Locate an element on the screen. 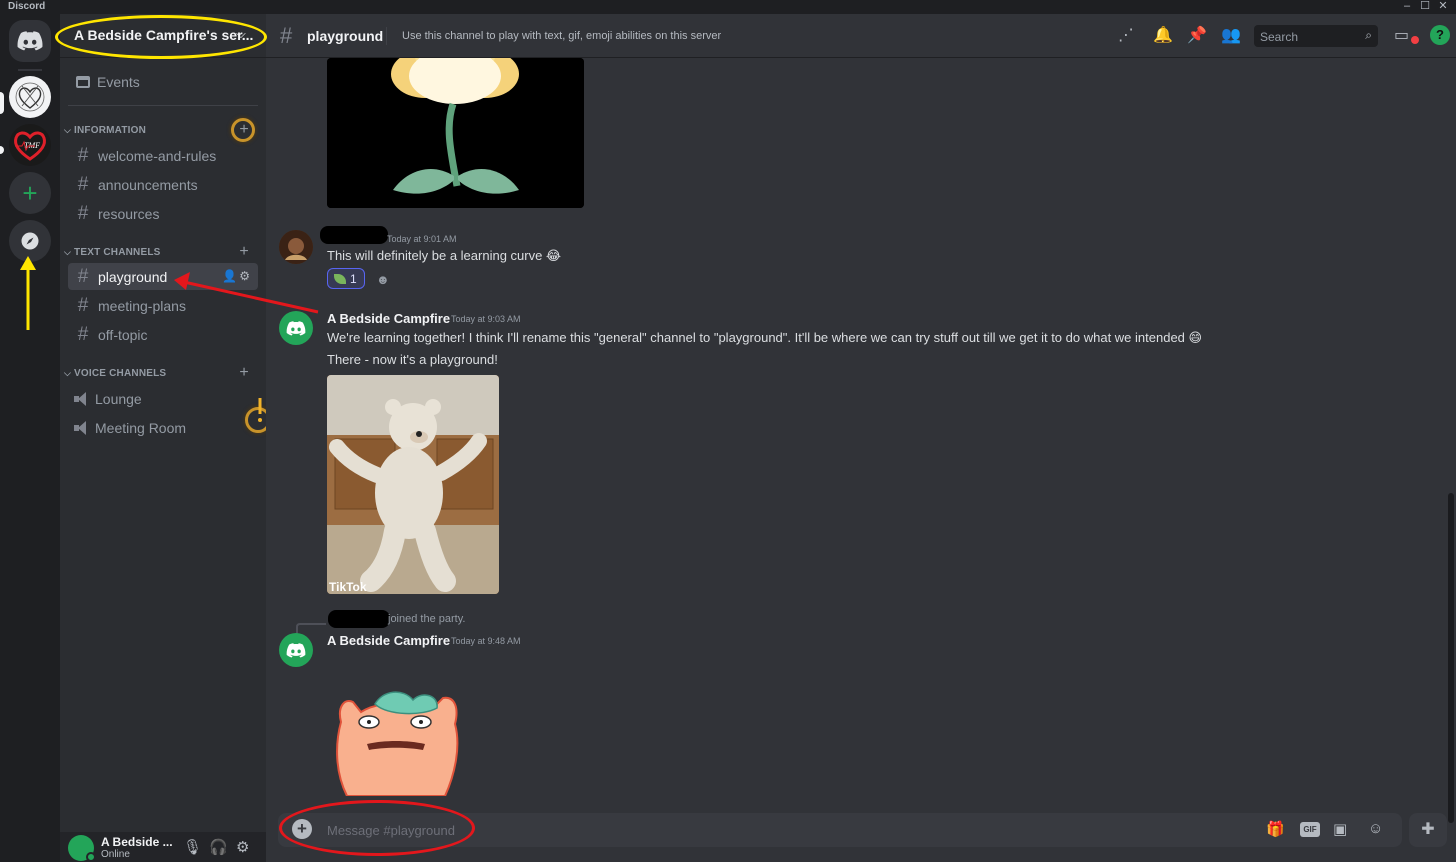 Image resolution: width=1456 pixels, height=862 pixels. server-icon-tmf: TMF is located at coordinates (30, 145).